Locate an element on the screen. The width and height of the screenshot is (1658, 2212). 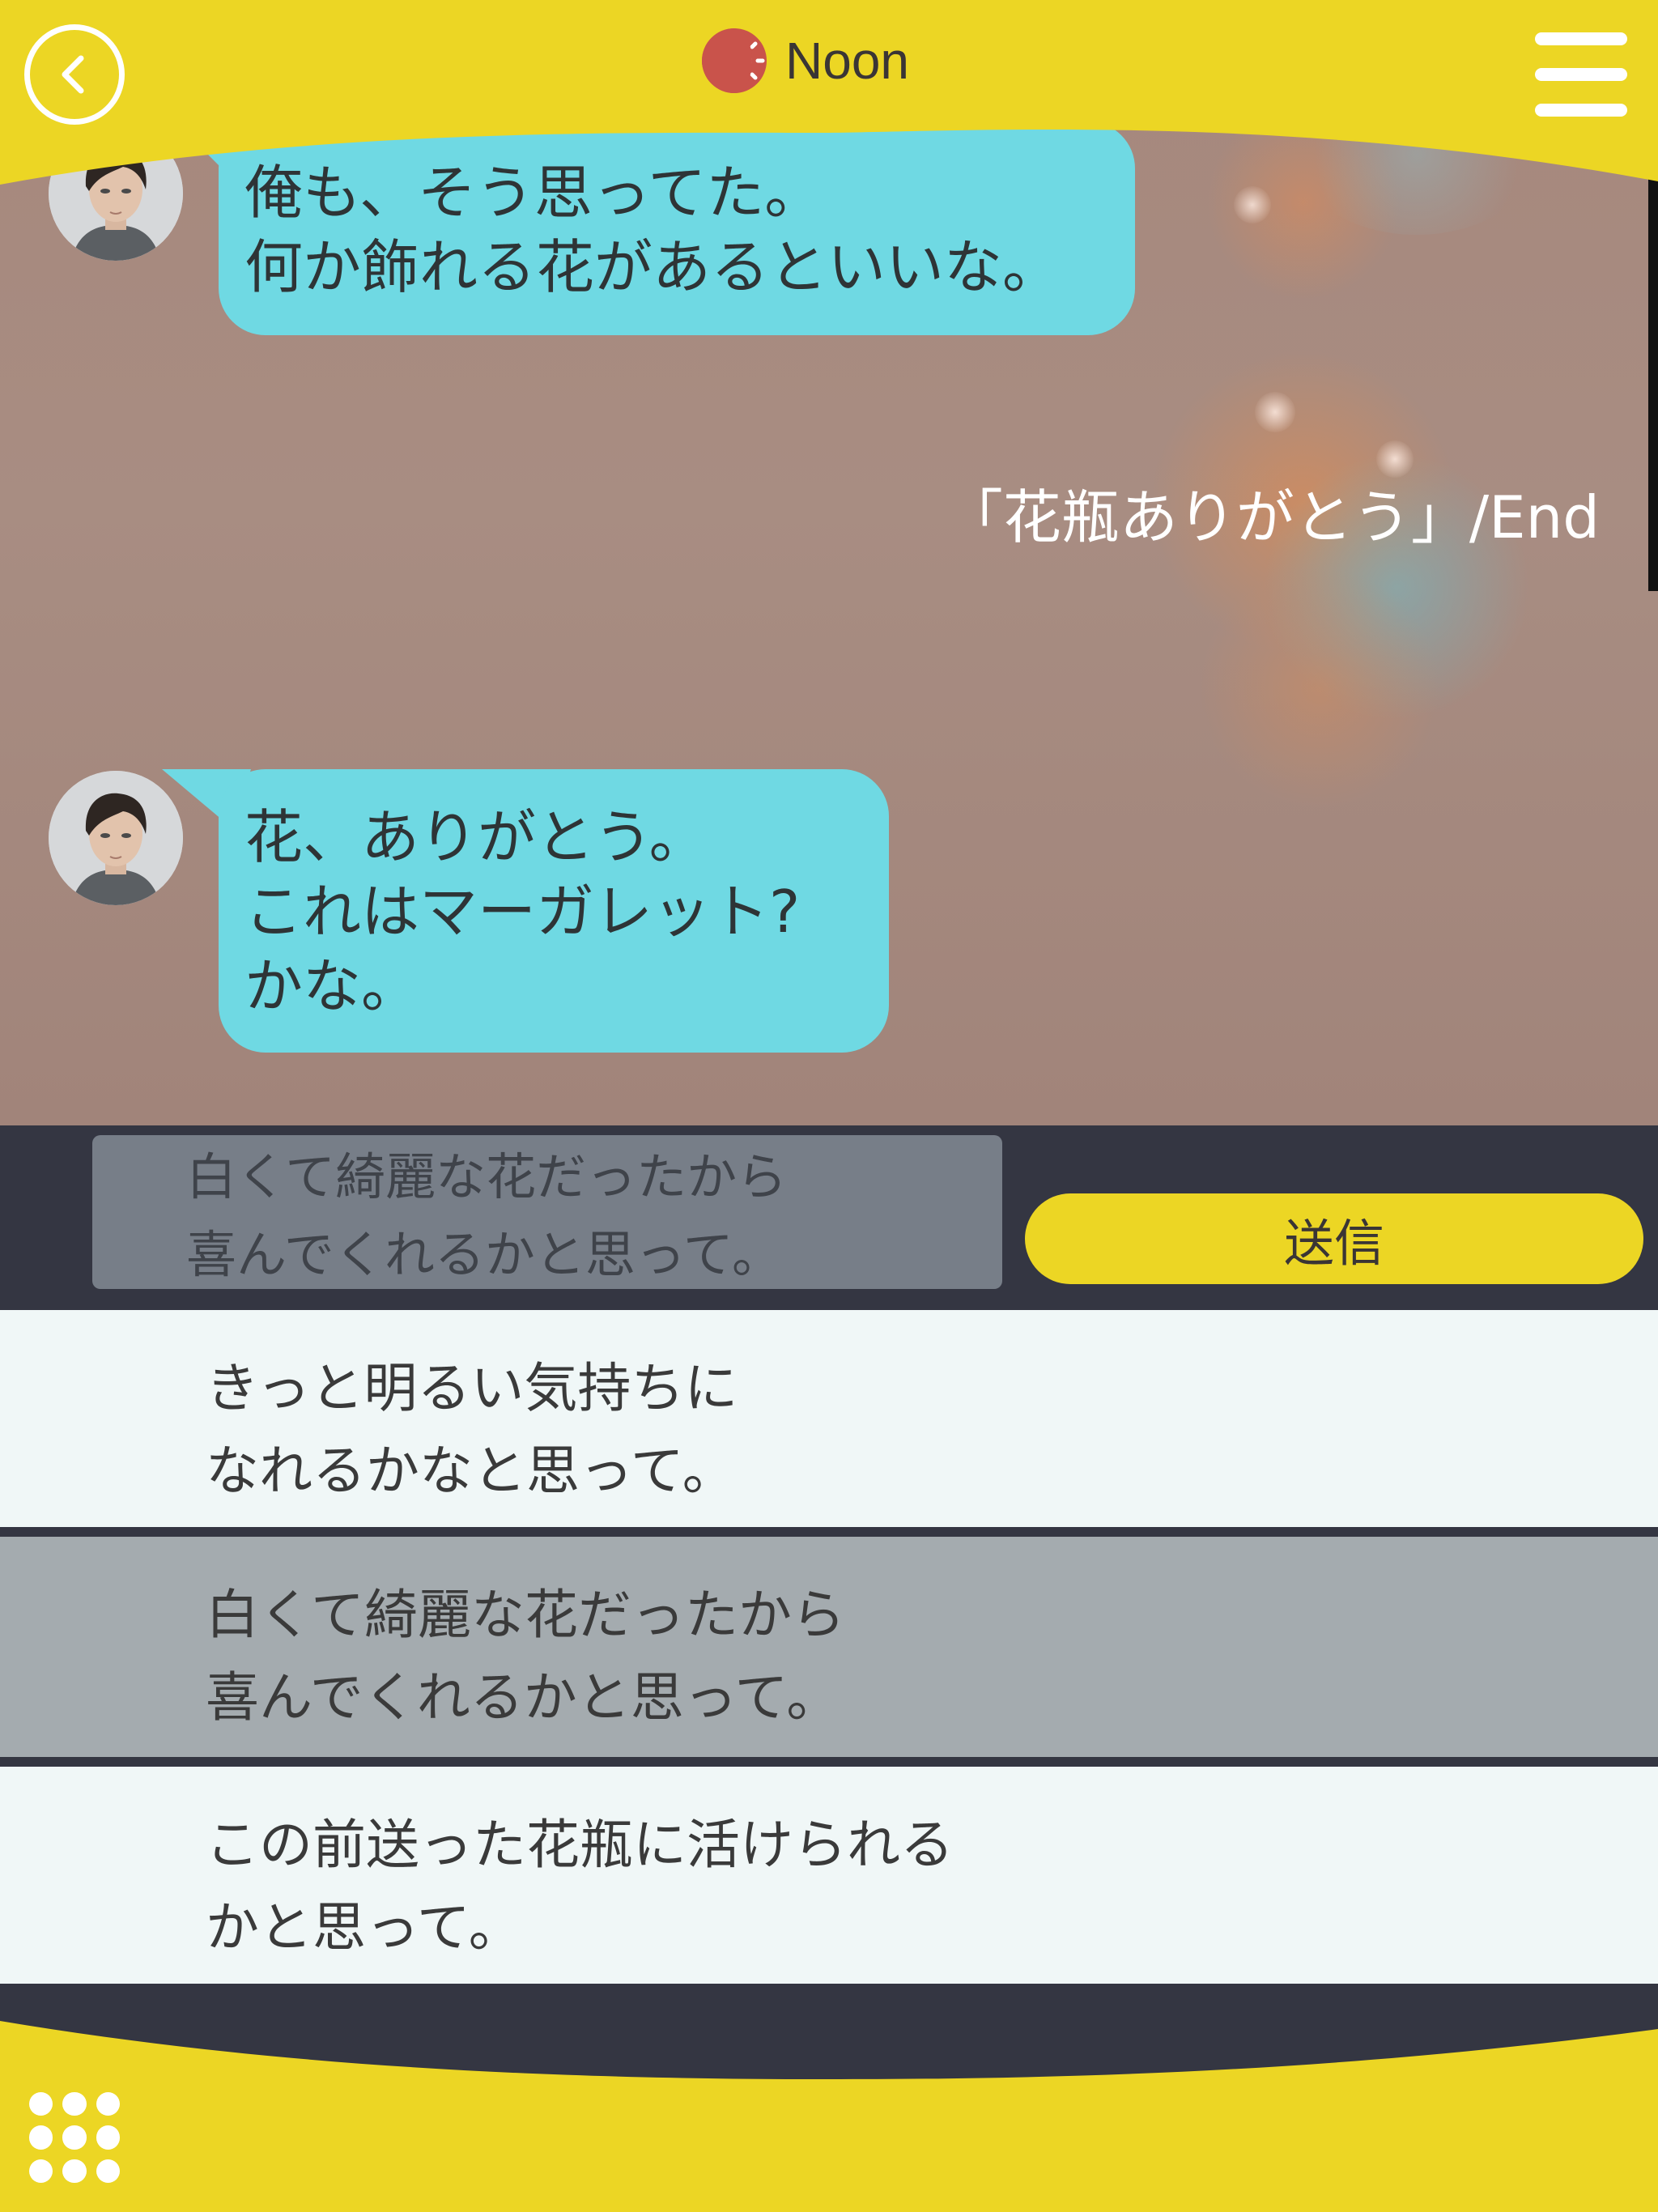
reply-choice: きっと明るい気持ちに なれるかなと思って。 is located at coordinates (829, 1419).